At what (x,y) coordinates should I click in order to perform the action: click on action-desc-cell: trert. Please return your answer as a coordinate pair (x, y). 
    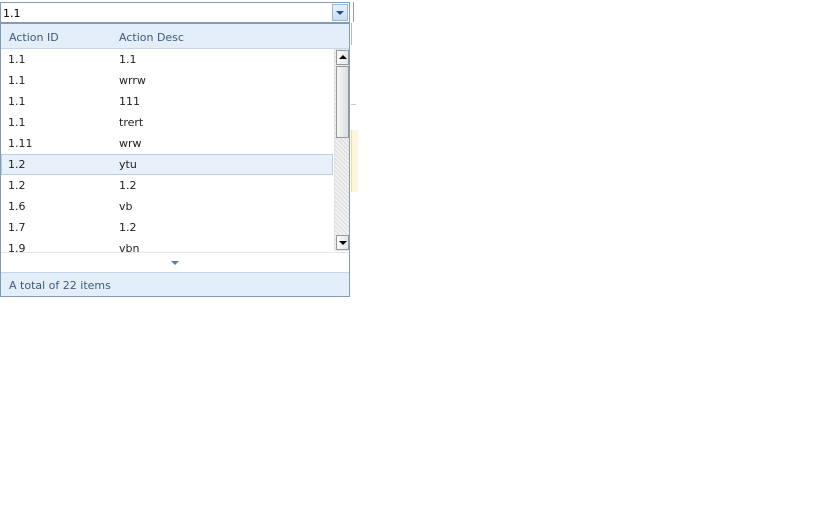
    Looking at the image, I should click on (131, 122).